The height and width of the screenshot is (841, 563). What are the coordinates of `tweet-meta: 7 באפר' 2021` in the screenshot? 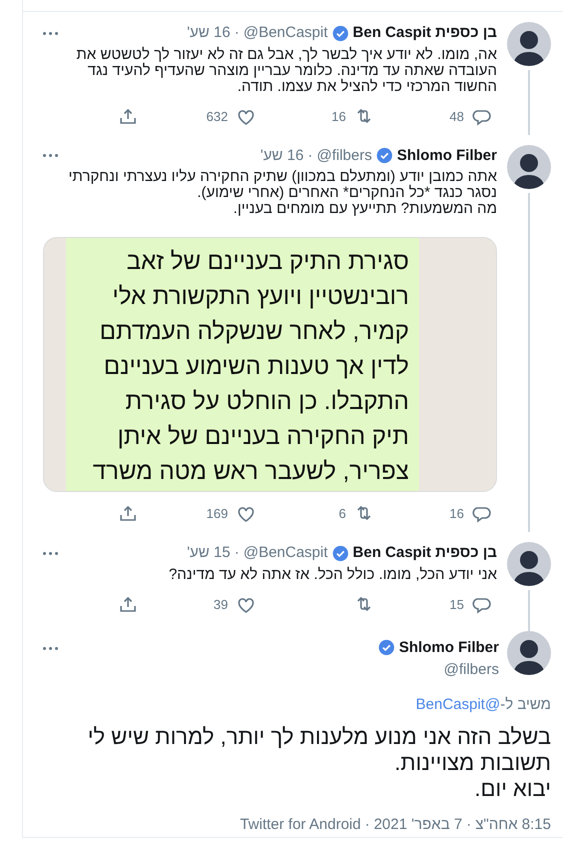 It's located at (418, 825).